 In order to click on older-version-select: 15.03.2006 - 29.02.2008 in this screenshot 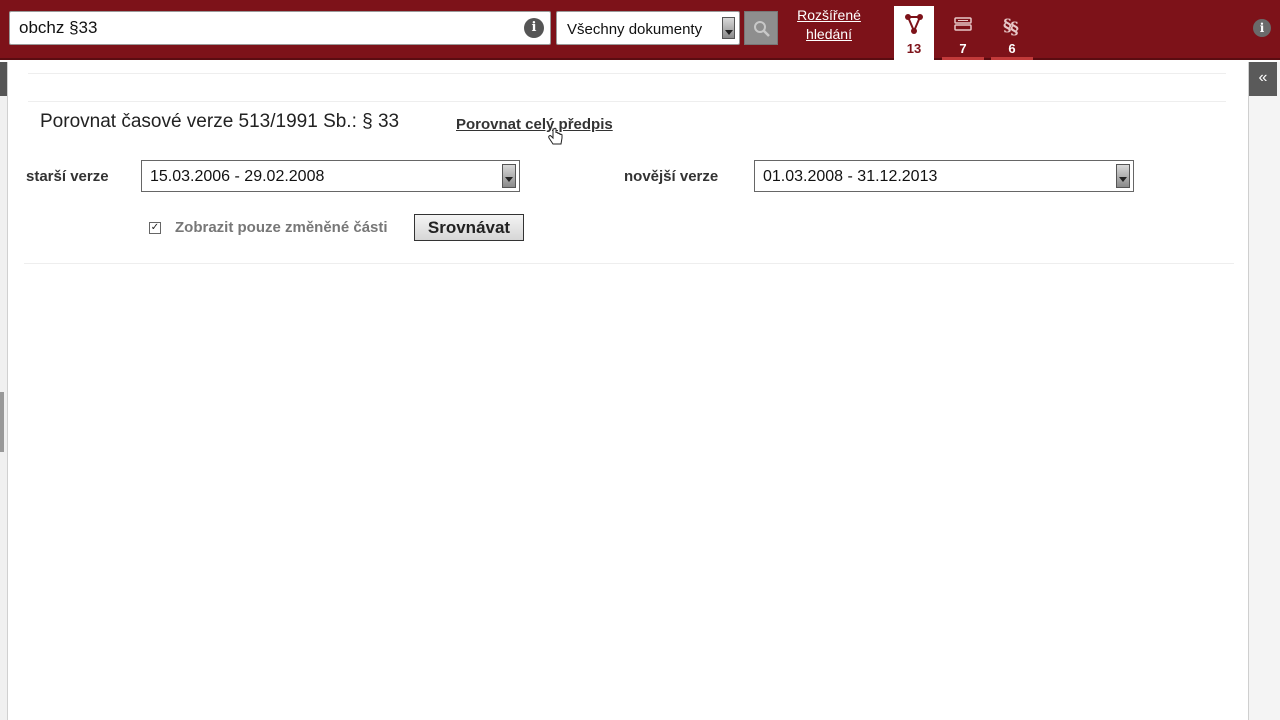, I will do `click(330, 176)`.